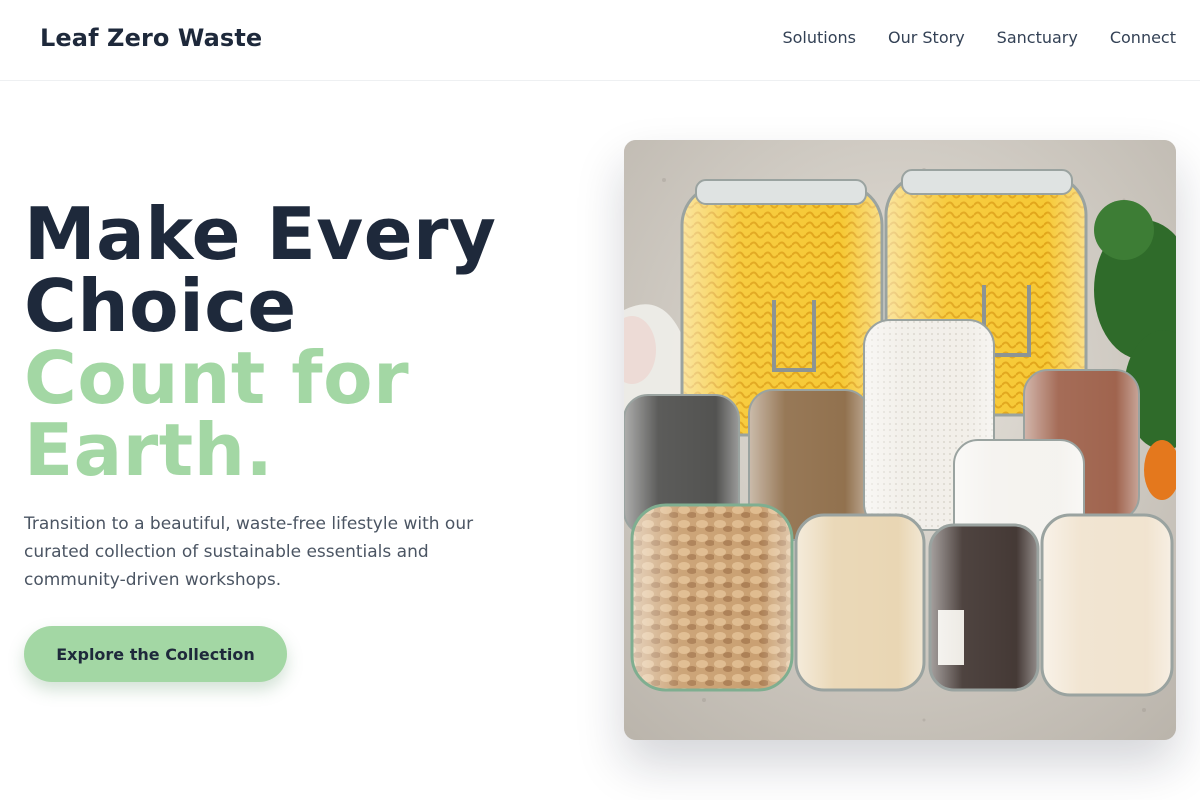  What do you see at coordinates (1143, 38) in the screenshot?
I see `nav-item-connect: Connect` at bounding box center [1143, 38].